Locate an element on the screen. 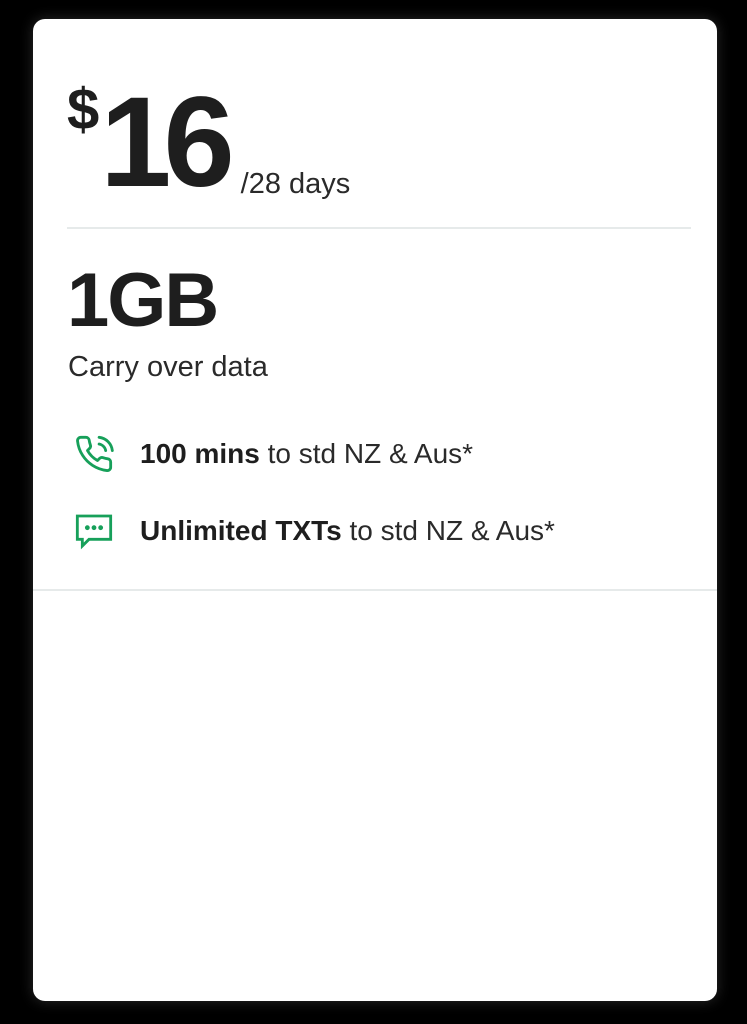 The image size is (747, 1024). data-allowance: 1GB is located at coordinates (143, 300).